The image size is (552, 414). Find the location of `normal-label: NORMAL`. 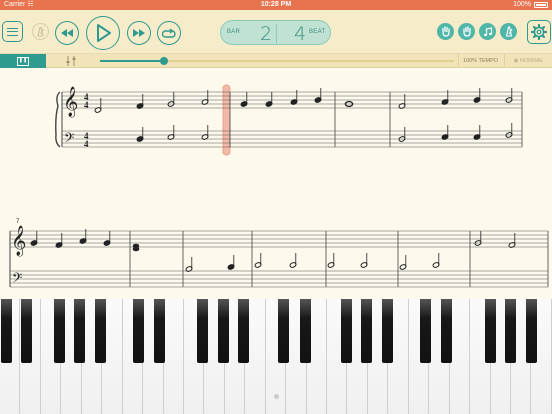

normal-label: NORMAL is located at coordinates (531, 61).